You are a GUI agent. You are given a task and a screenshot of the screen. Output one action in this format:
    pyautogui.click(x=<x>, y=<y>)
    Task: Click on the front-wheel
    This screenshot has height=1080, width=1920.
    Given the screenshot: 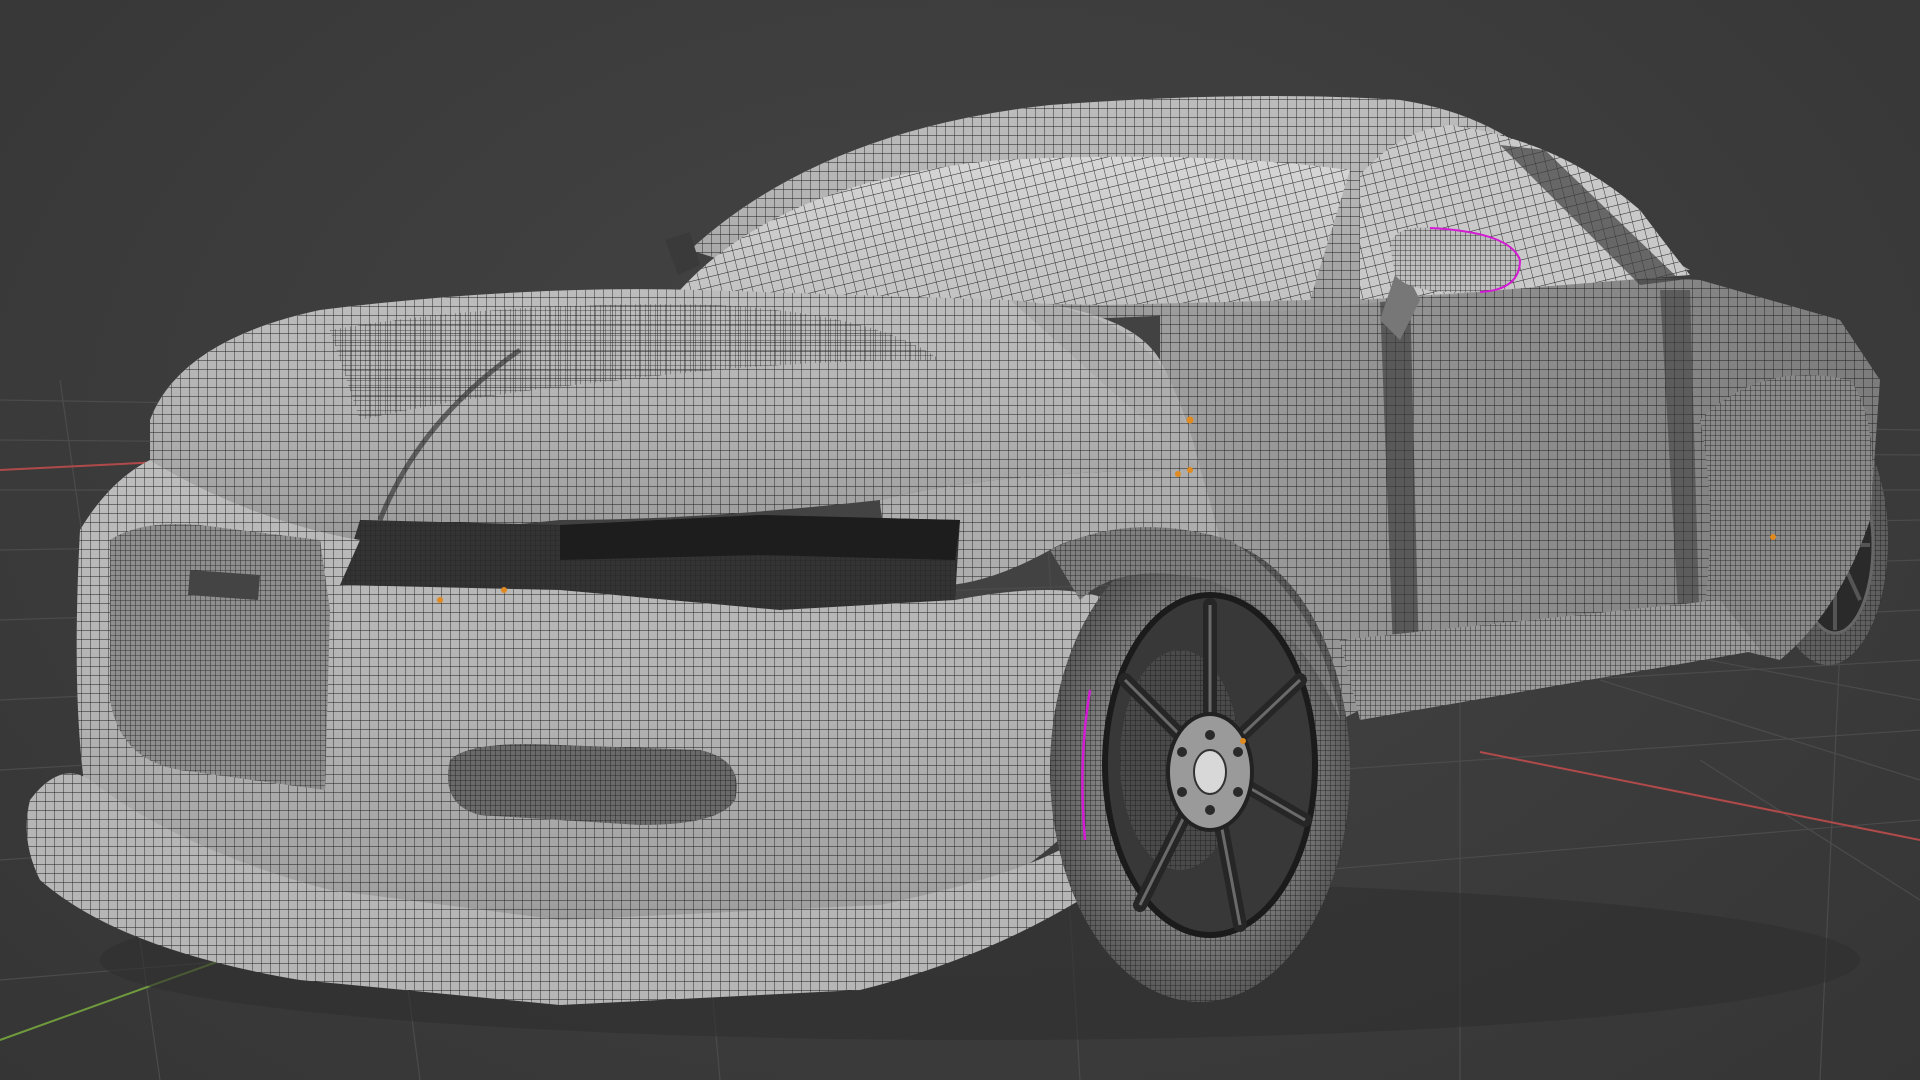 What is the action you would take?
    pyautogui.click(x=1200, y=770)
    